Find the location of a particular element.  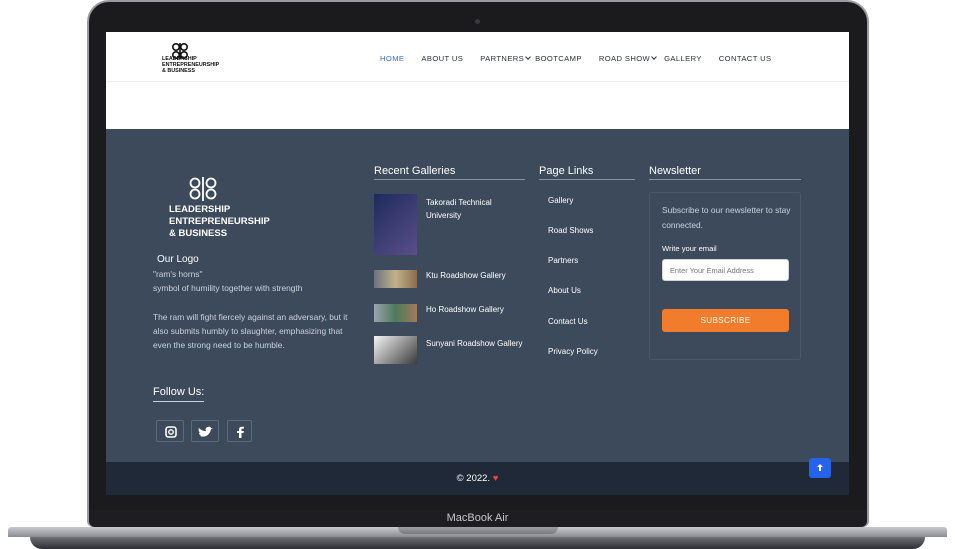

footer-logo-line: ENTREPRENEURSHIP is located at coordinates (219, 221).